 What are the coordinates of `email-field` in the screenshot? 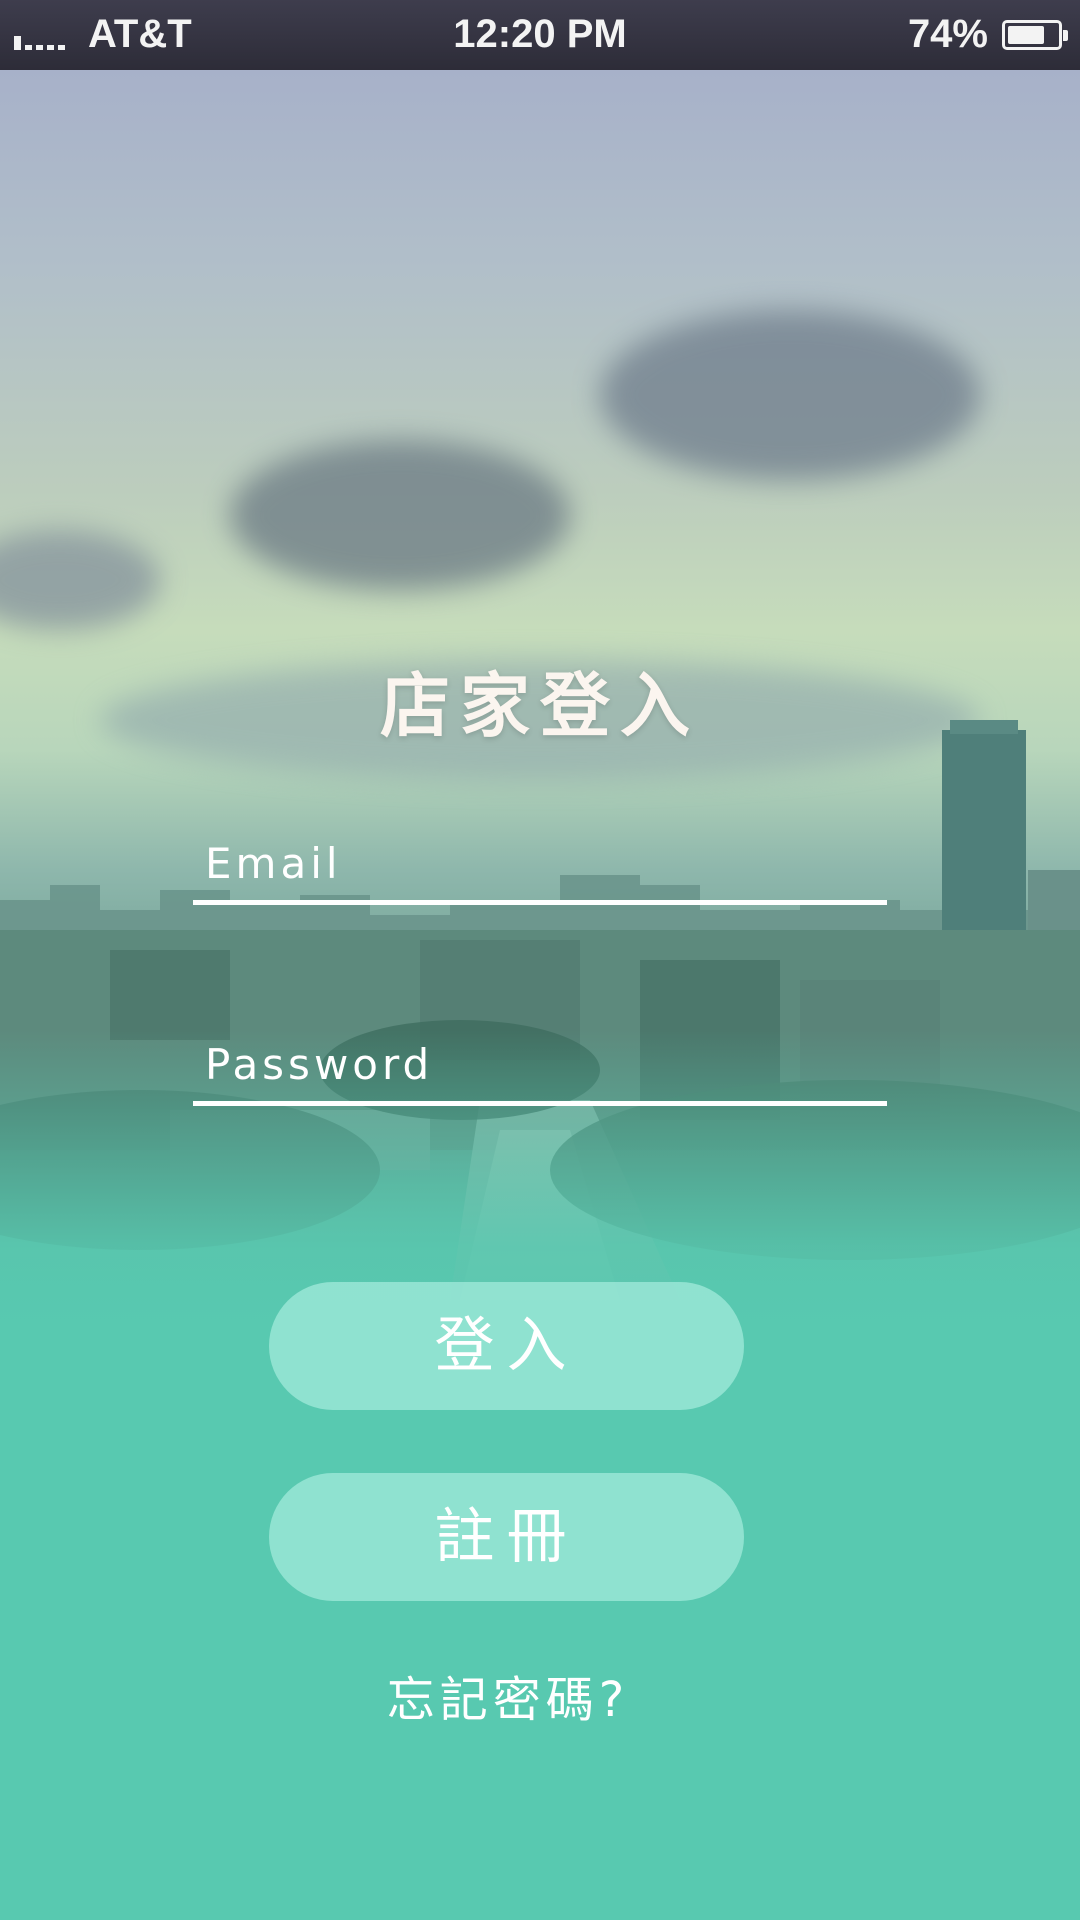 It's located at (540, 865).